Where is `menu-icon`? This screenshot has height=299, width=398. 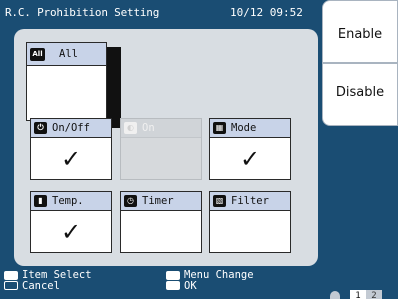
menu-icon is located at coordinates (173, 275).